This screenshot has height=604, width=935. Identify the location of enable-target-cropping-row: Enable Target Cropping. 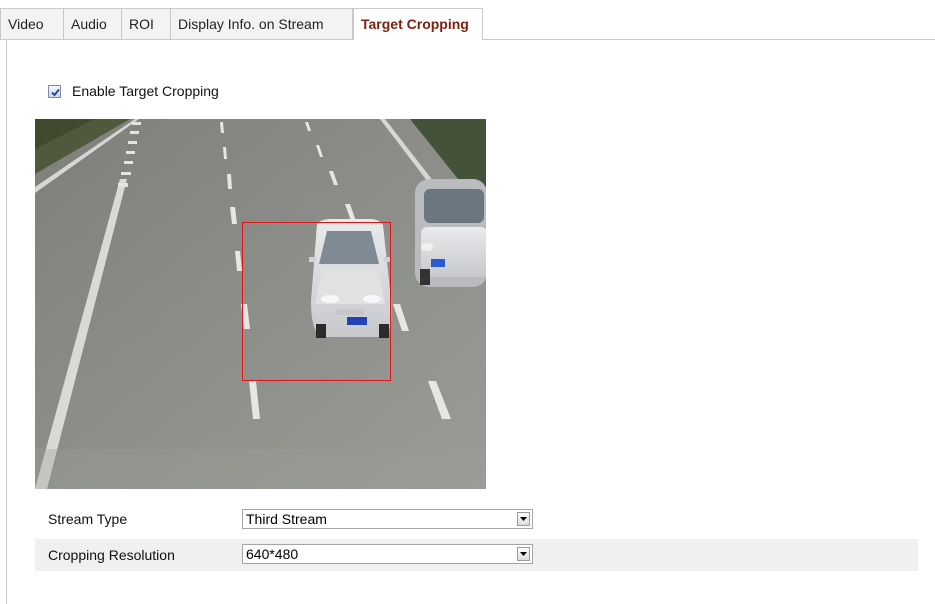
(133, 91).